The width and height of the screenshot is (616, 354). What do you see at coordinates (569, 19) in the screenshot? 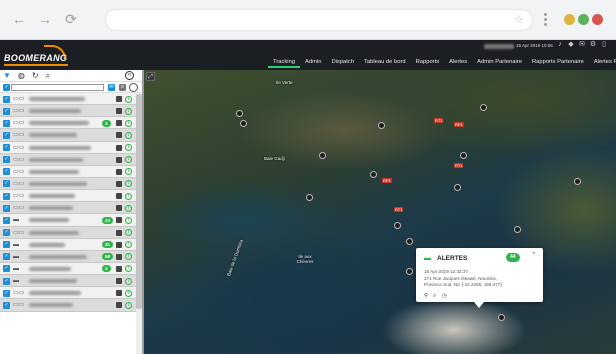
I see `minimize-dot` at bounding box center [569, 19].